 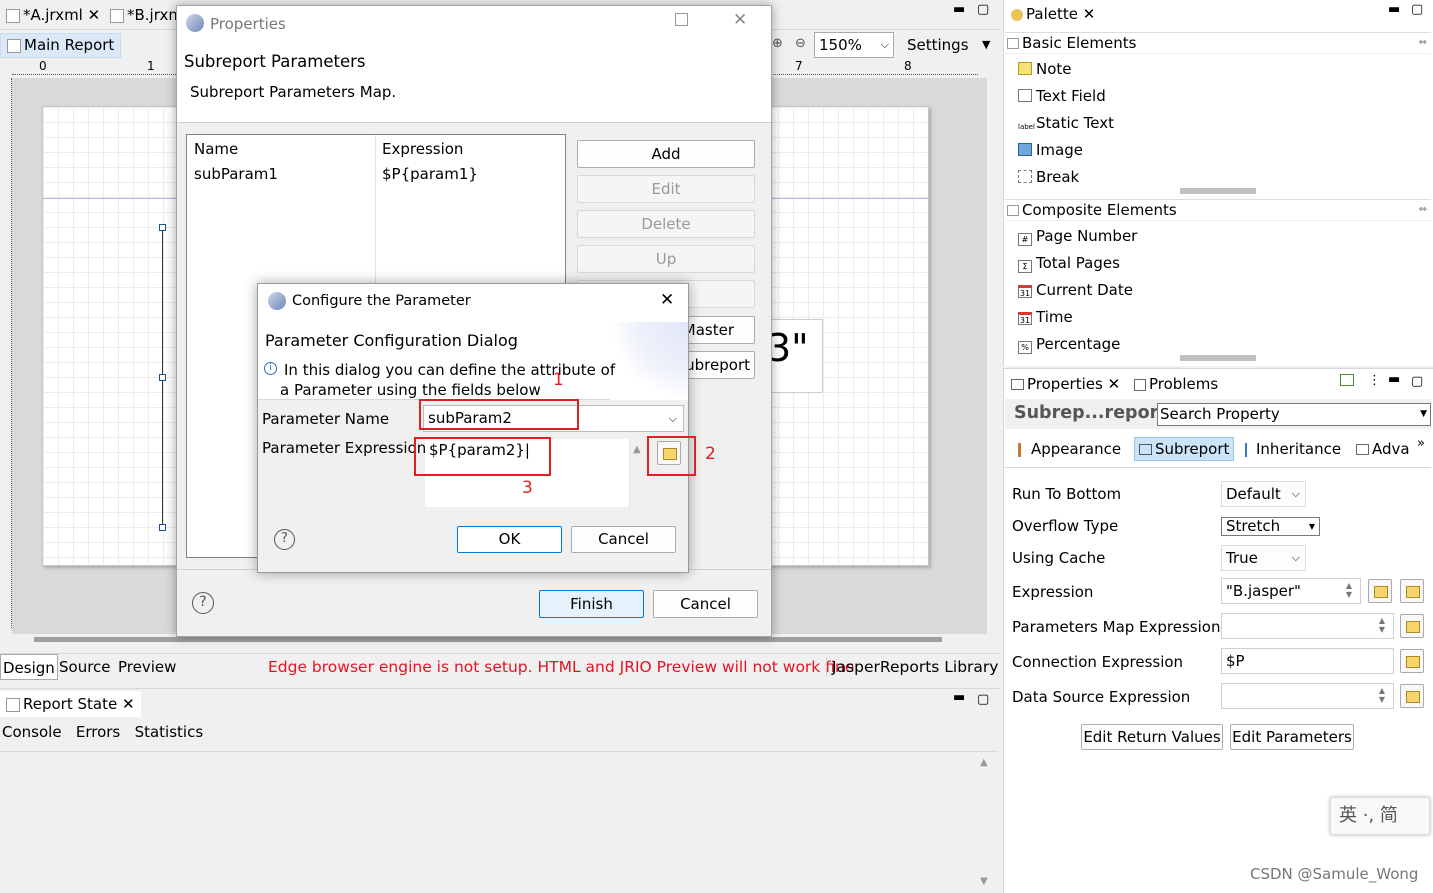 I want to click on library-label: JasperReports Library, so click(x=912, y=667).